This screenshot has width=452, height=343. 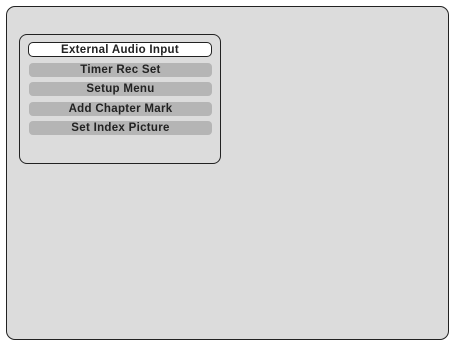 What do you see at coordinates (120, 108) in the screenshot?
I see `menu-item-add-chapter-mark: Add Chapter Mark` at bounding box center [120, 108].